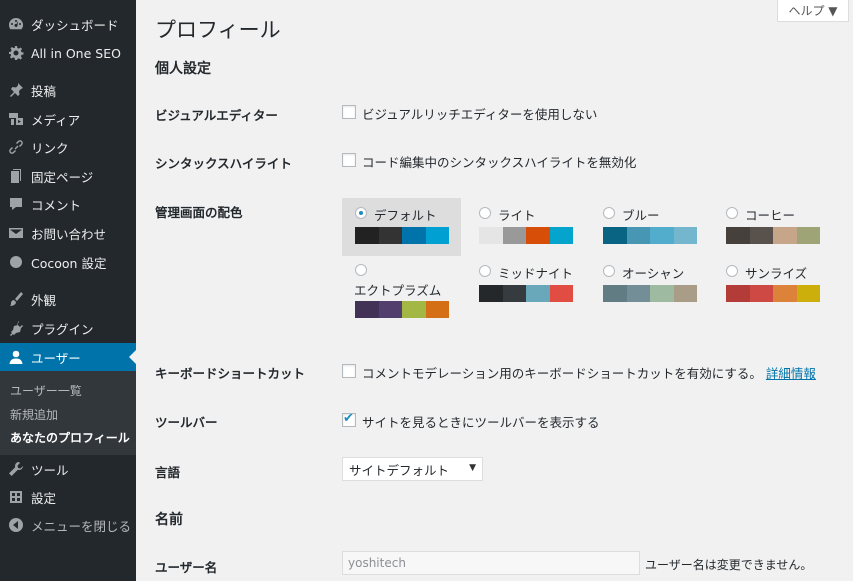 Image resolution: width=853 pixels, height=581 pixels. I want to click on syntax-highlight-checkbox-label: コード編集中のシンタックスハイライトを無効化, so click(499, 161).